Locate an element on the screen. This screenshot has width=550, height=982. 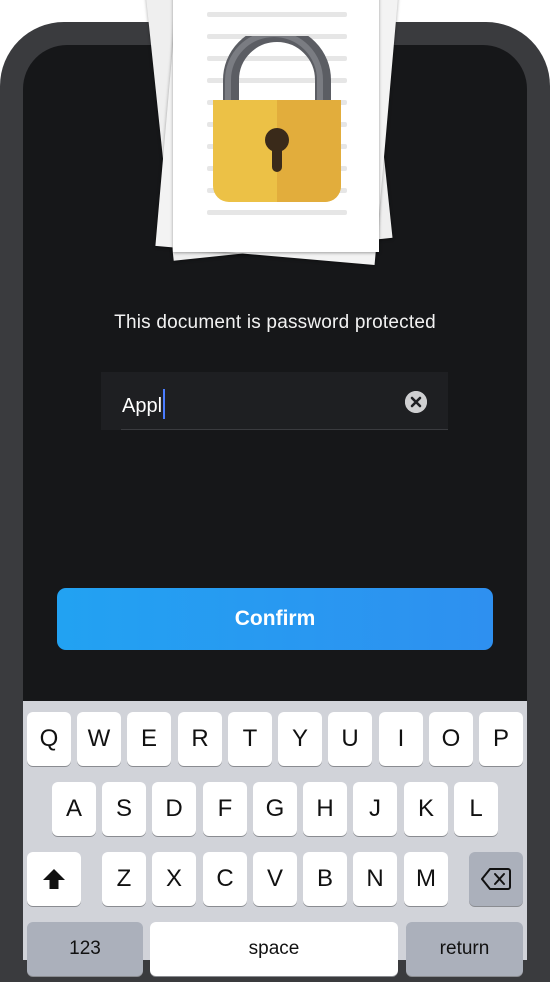
key-y: Y is located at coordinates (300, 739).